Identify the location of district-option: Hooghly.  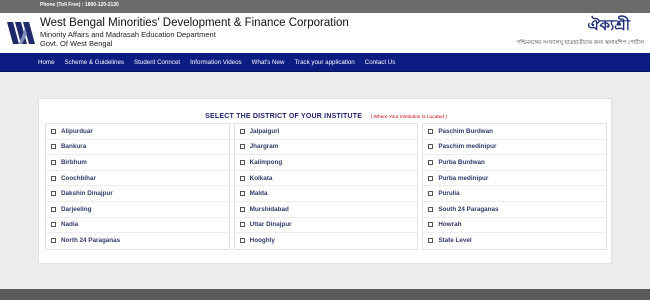
(326, 241).